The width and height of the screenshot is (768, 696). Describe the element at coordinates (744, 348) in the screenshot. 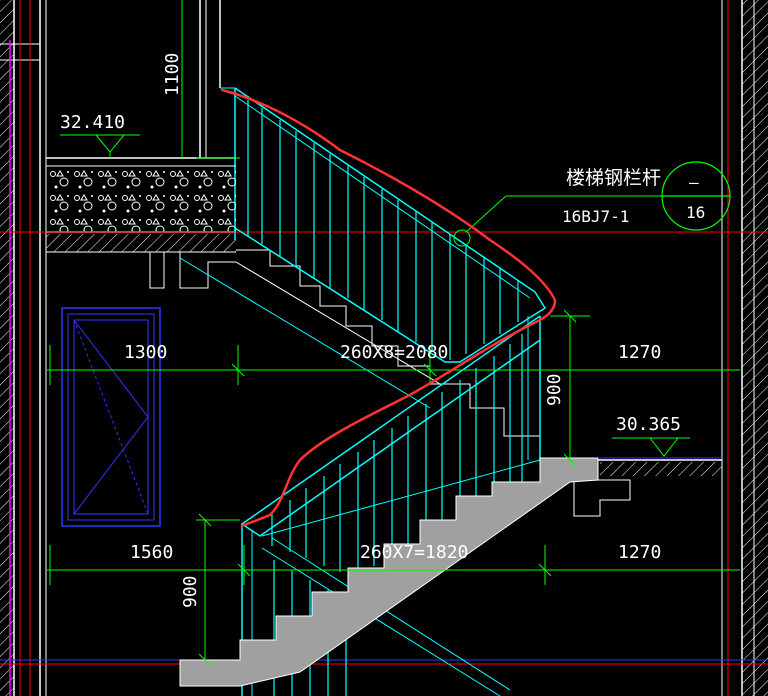

I see `right-wall` at that location.